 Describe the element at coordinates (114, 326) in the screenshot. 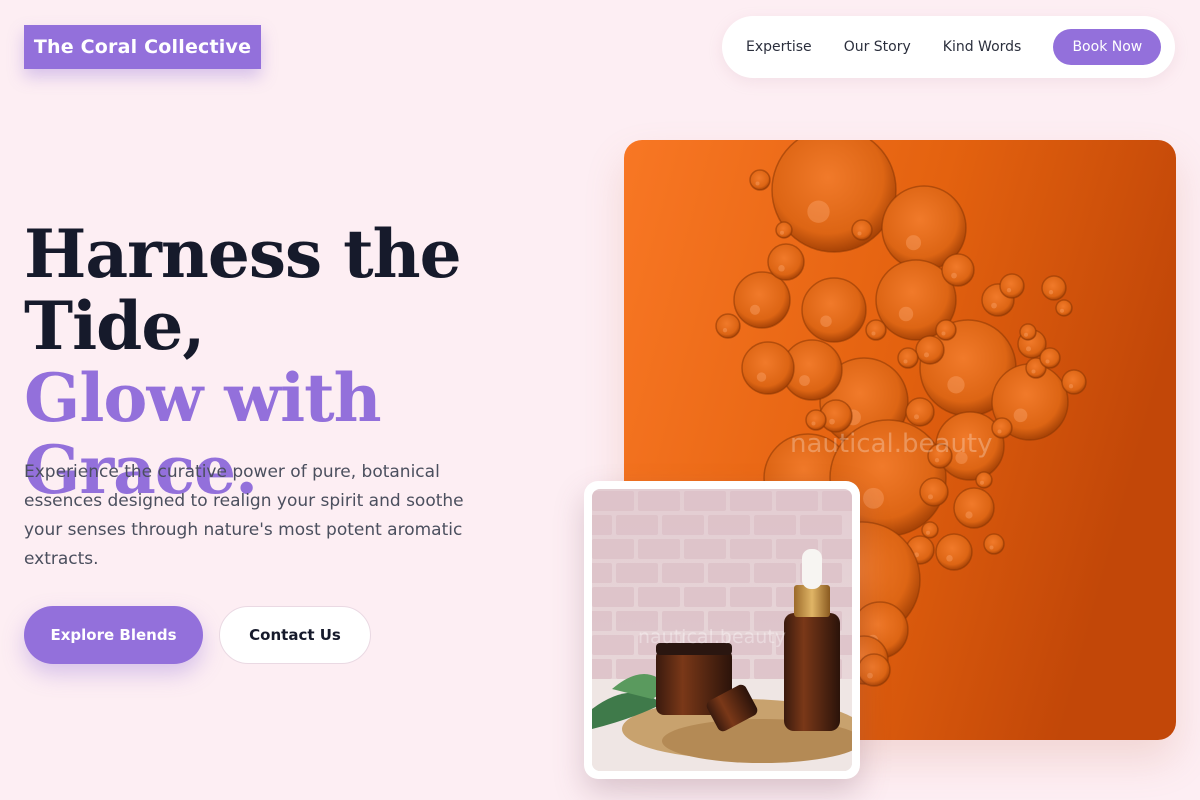

I see `headline-line-2: Tide,` at that location.